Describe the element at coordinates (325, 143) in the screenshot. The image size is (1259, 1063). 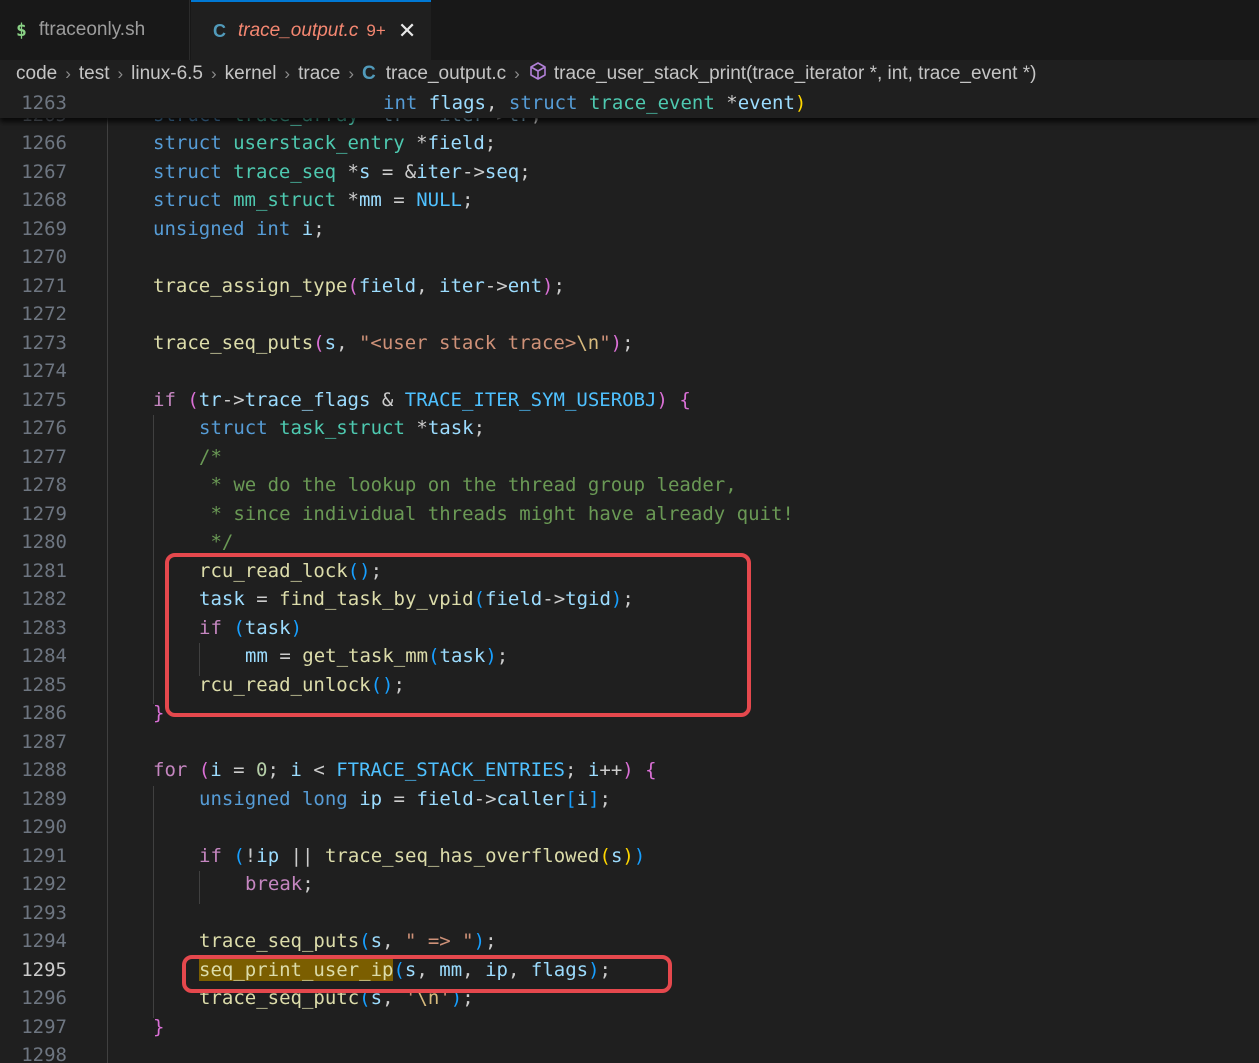
I see `code-line: struct userstack_entry *field;` at that location.